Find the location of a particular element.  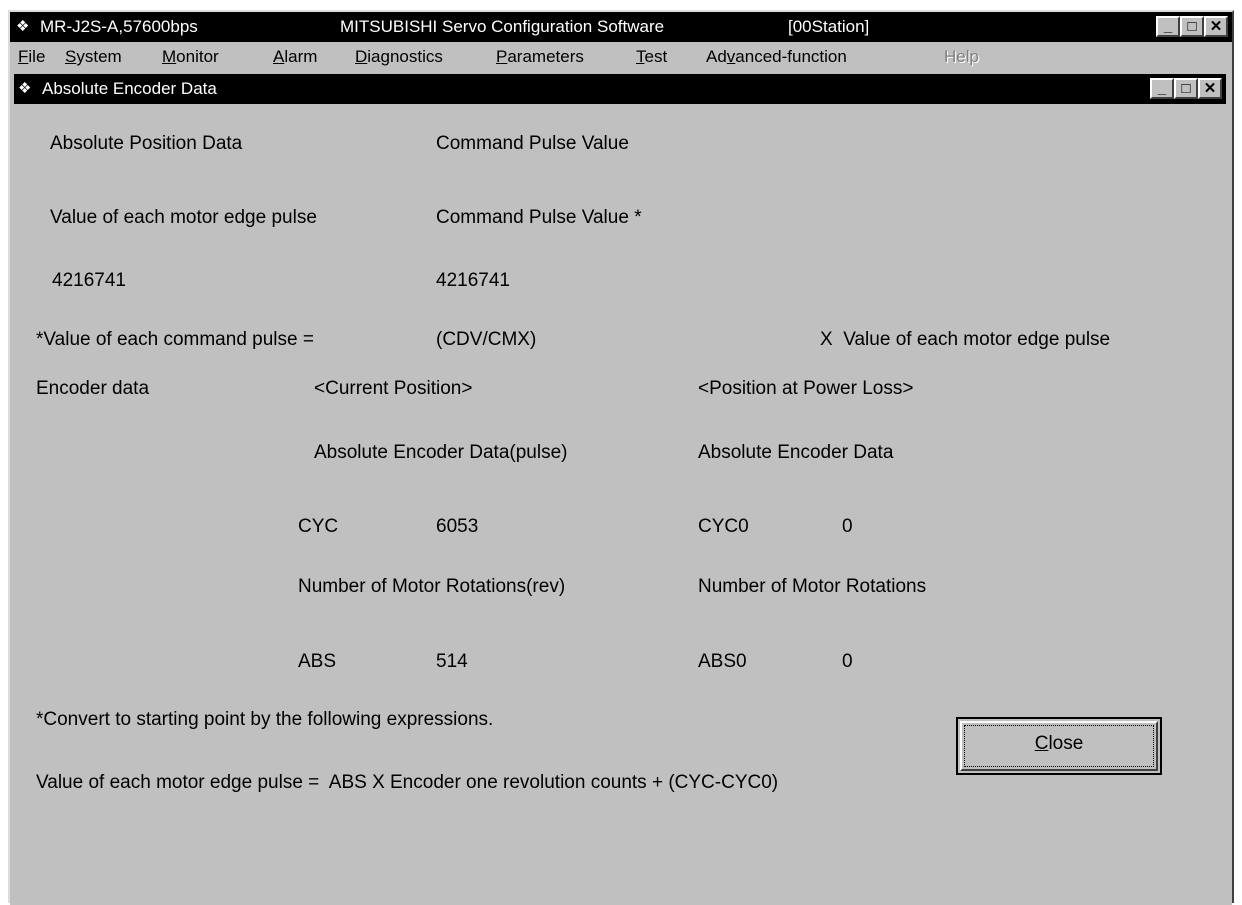

current-position-heading: <Current Position> is located at coordinates (393, 388).